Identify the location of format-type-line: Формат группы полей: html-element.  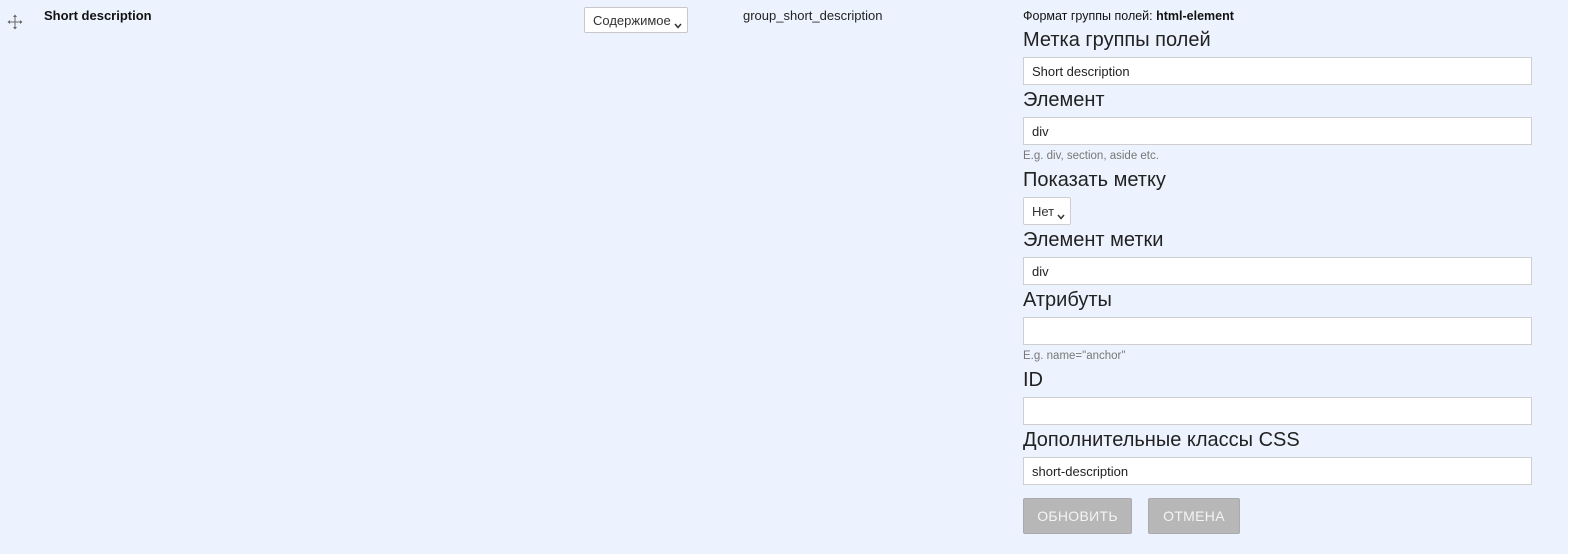
(1277, 16).